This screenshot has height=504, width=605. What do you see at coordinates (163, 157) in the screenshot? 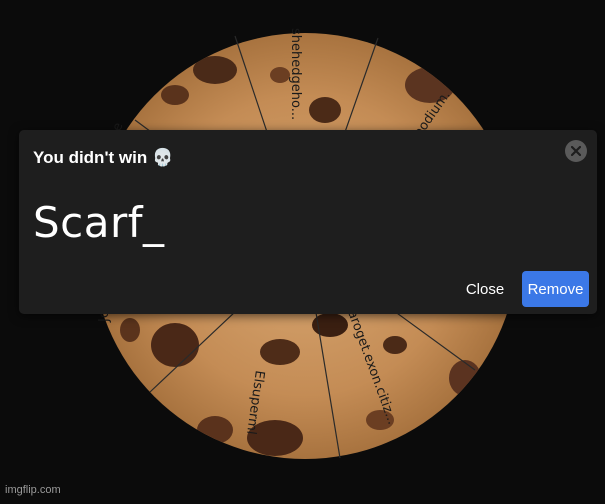
I see `skull-icon: 💀` at bounding box center [163, 157].